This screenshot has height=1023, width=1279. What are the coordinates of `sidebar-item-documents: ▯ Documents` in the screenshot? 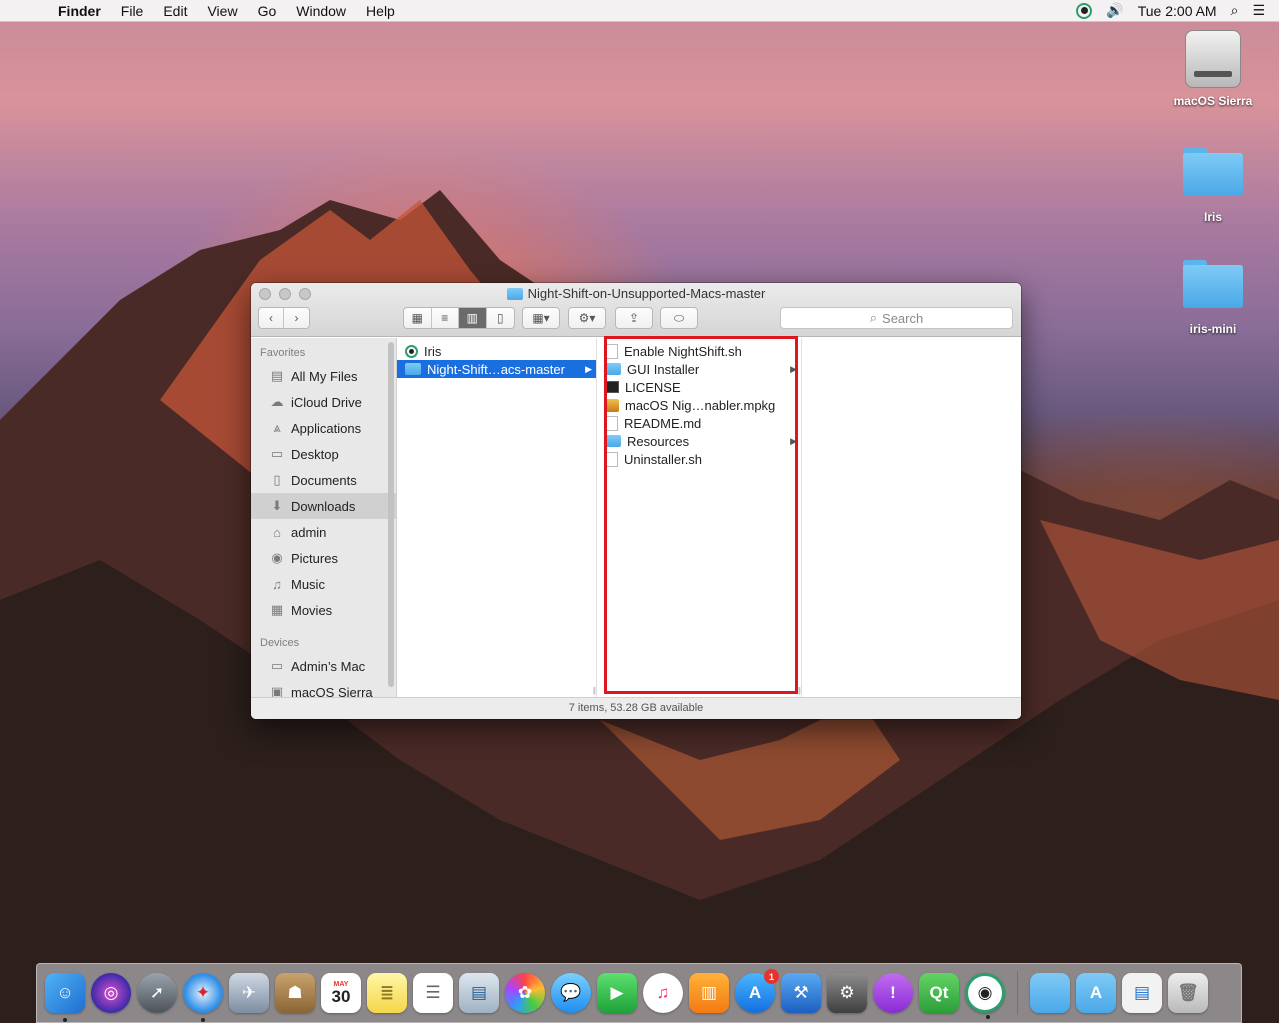 It's located at (323, 480).